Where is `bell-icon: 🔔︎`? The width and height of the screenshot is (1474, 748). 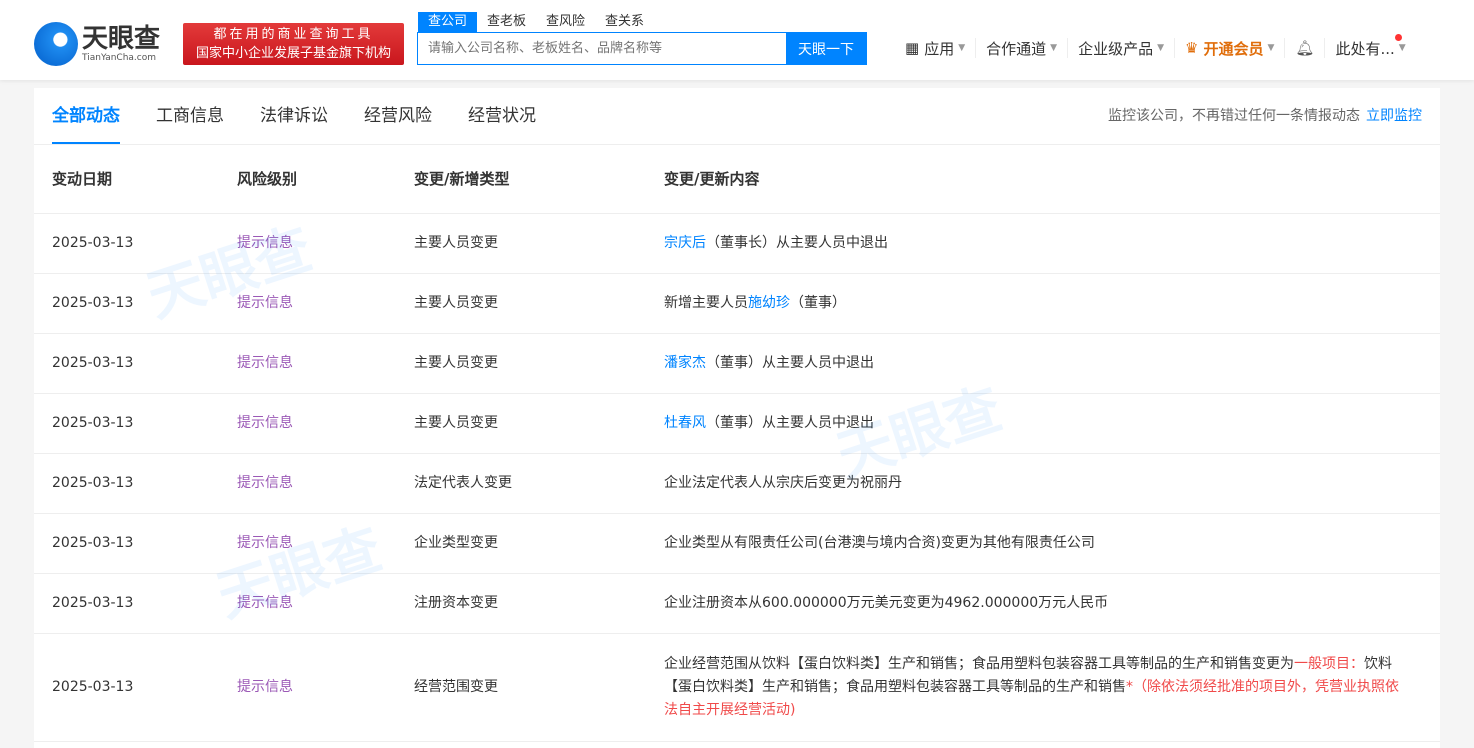 bell-icon: 🔔︎ is located at coordinates (1305, 48).